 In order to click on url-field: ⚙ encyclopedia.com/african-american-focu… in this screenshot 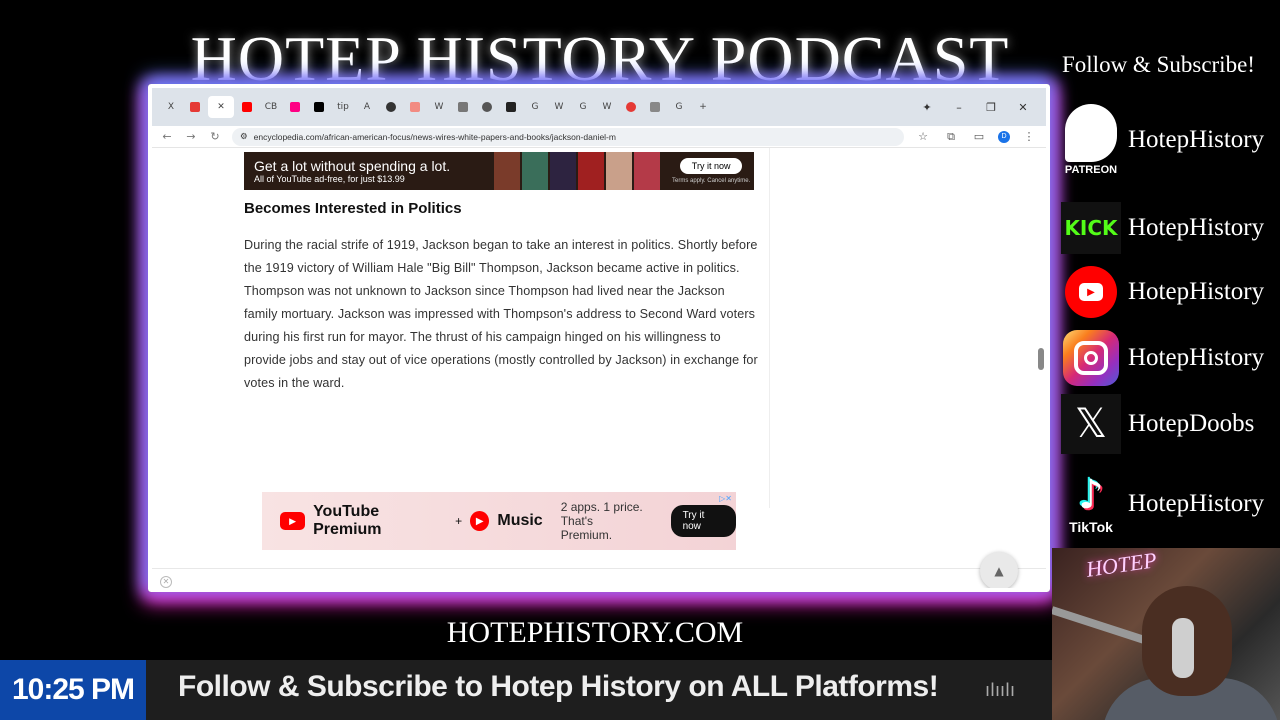, I will do `click(568, 136)`.